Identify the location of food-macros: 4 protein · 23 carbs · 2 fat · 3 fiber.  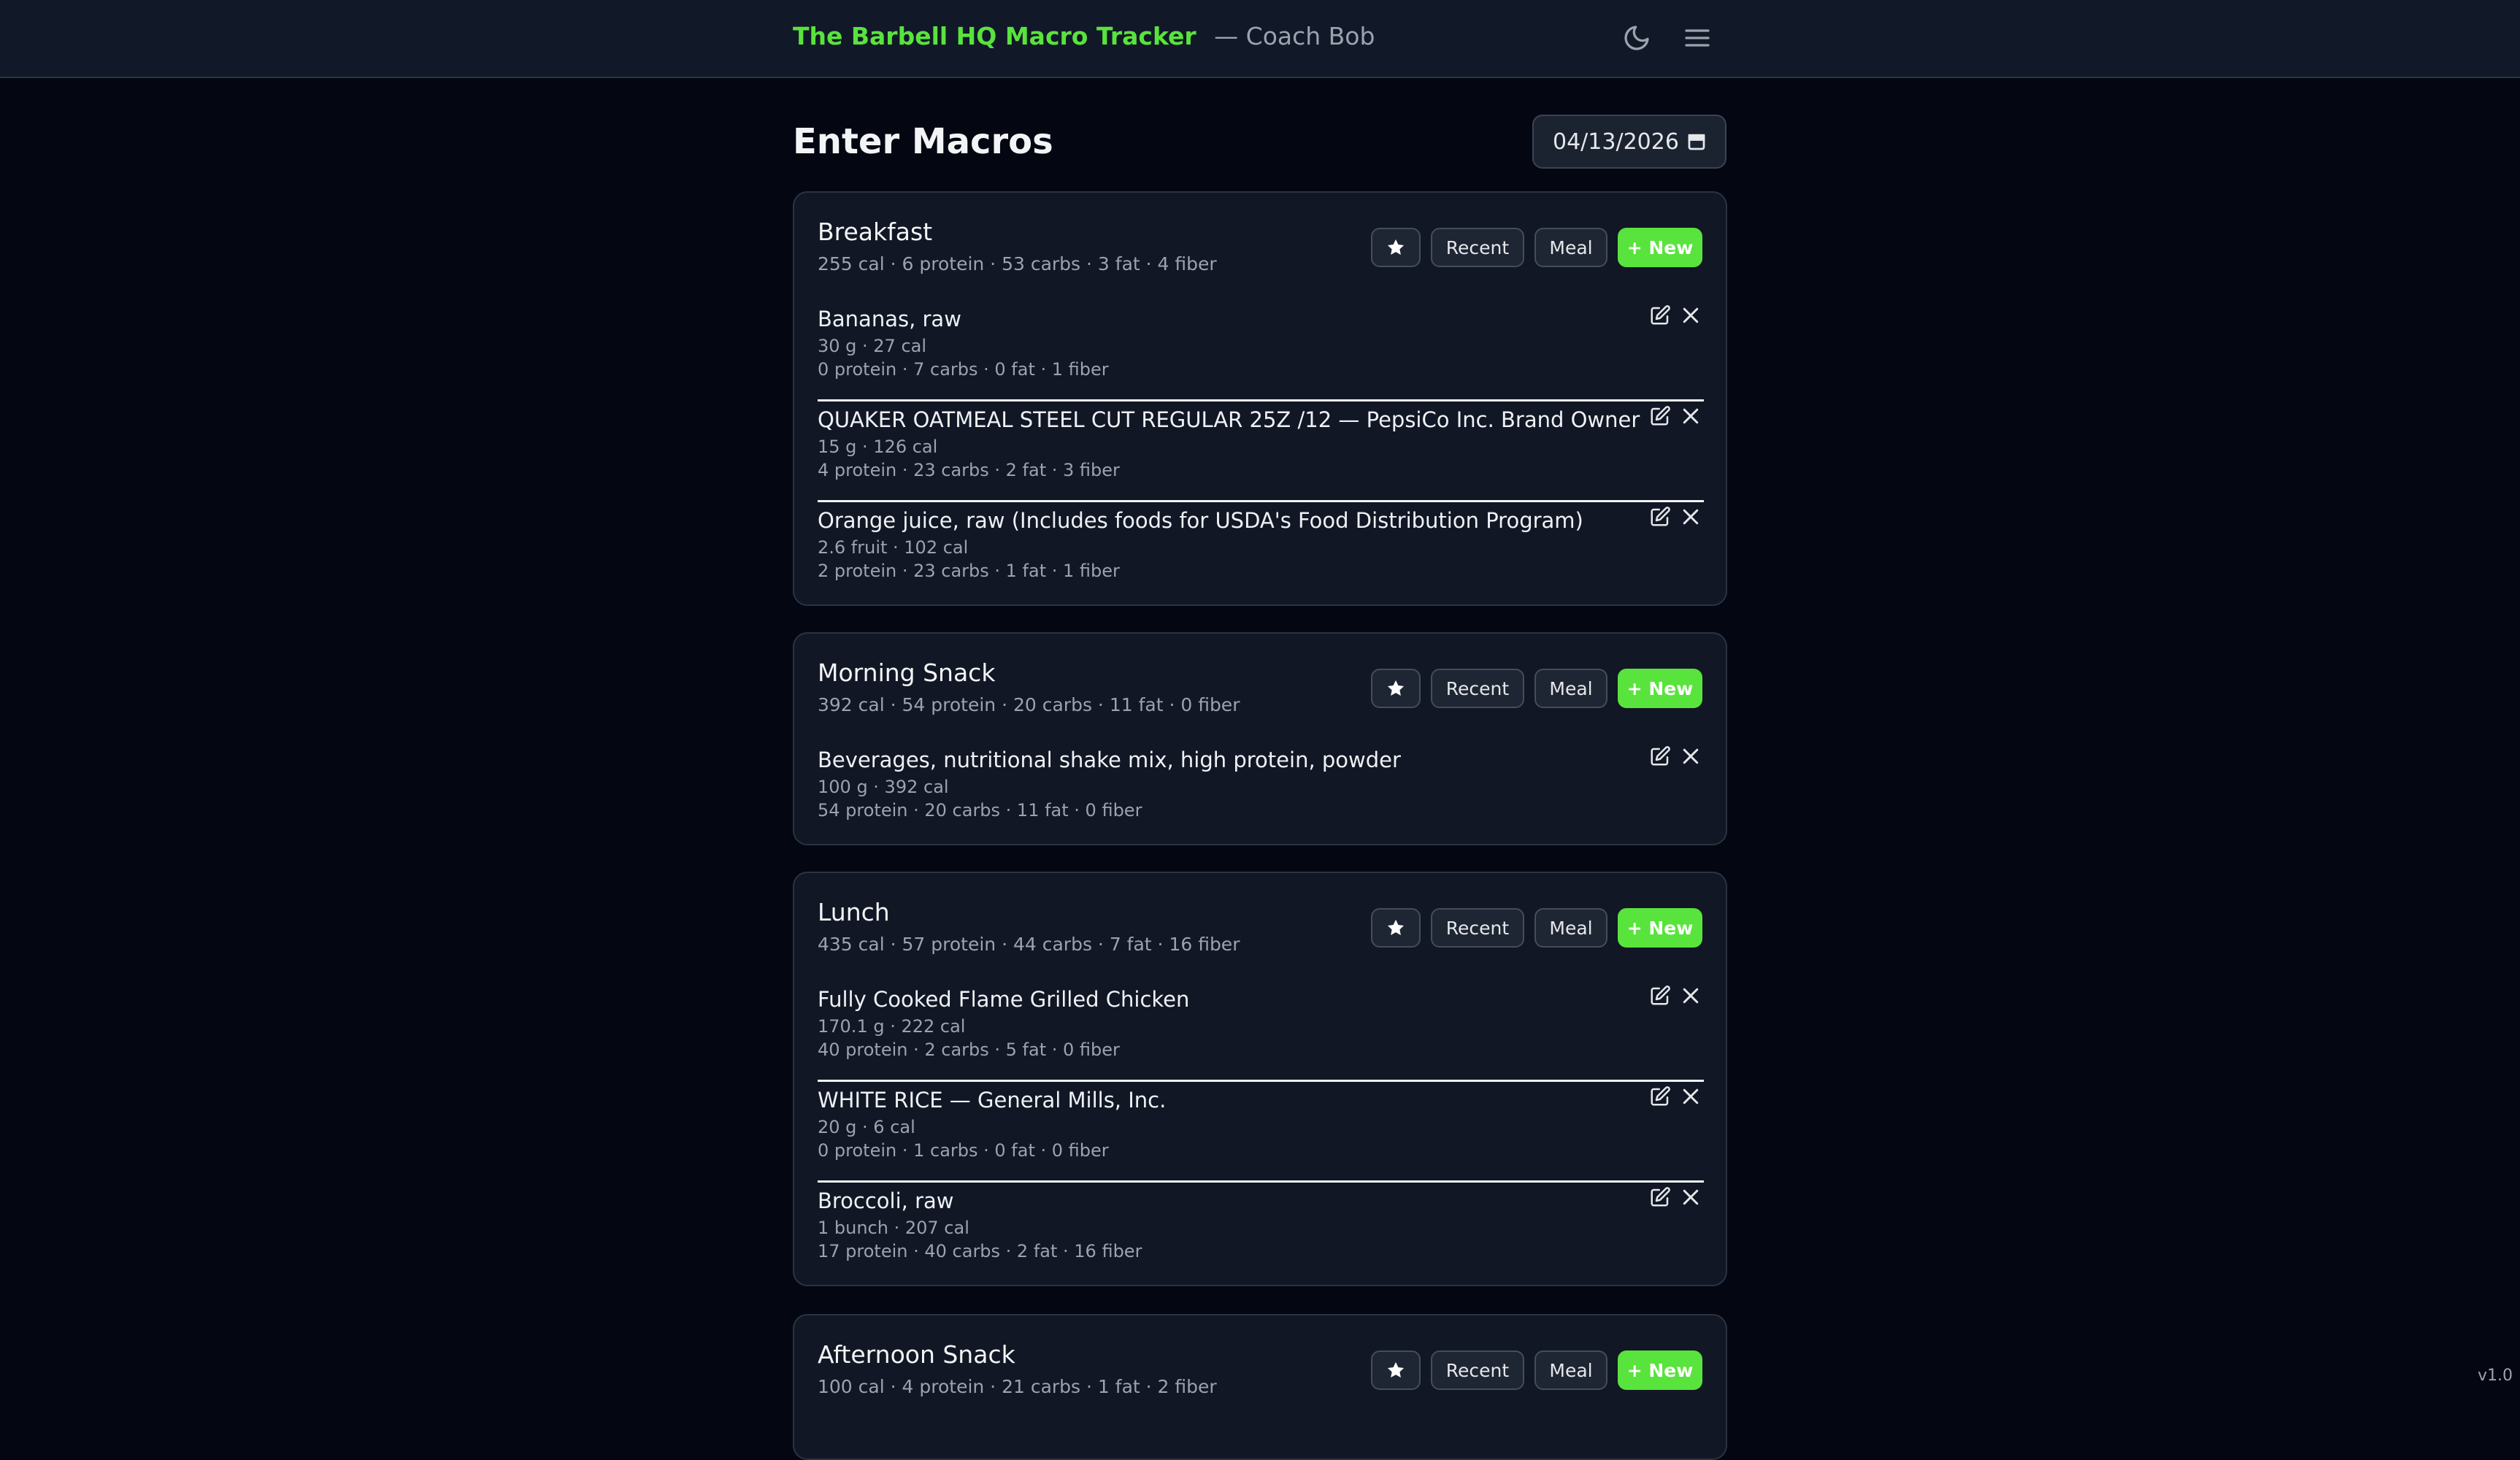
(969, 470).